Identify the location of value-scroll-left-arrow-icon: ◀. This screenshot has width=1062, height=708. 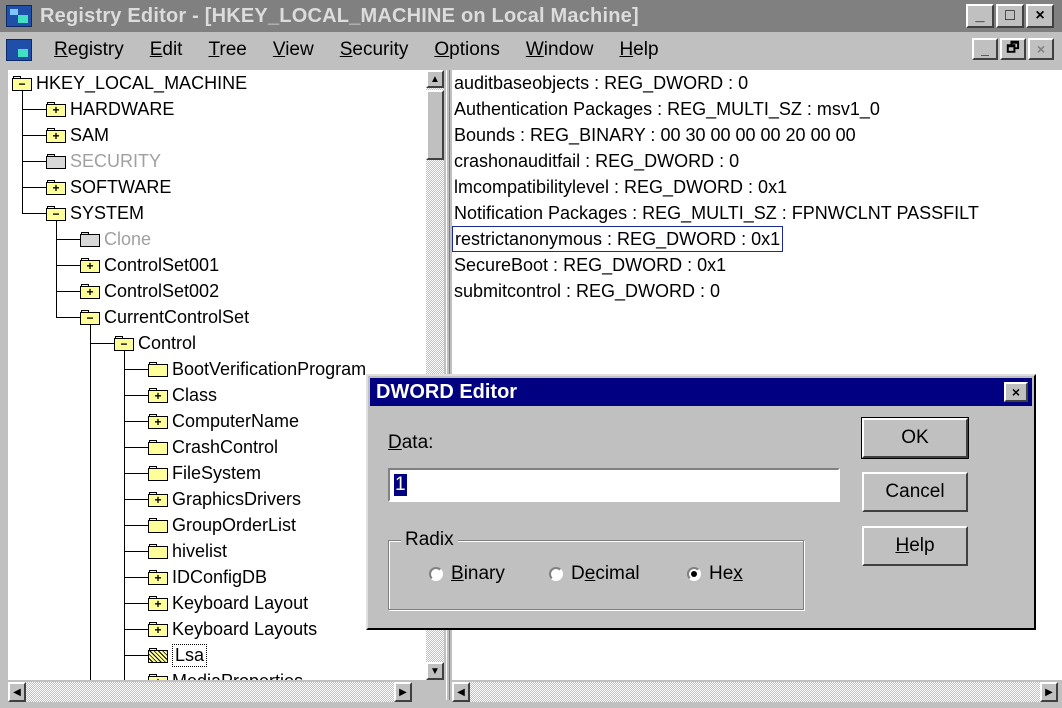
(461, 692).